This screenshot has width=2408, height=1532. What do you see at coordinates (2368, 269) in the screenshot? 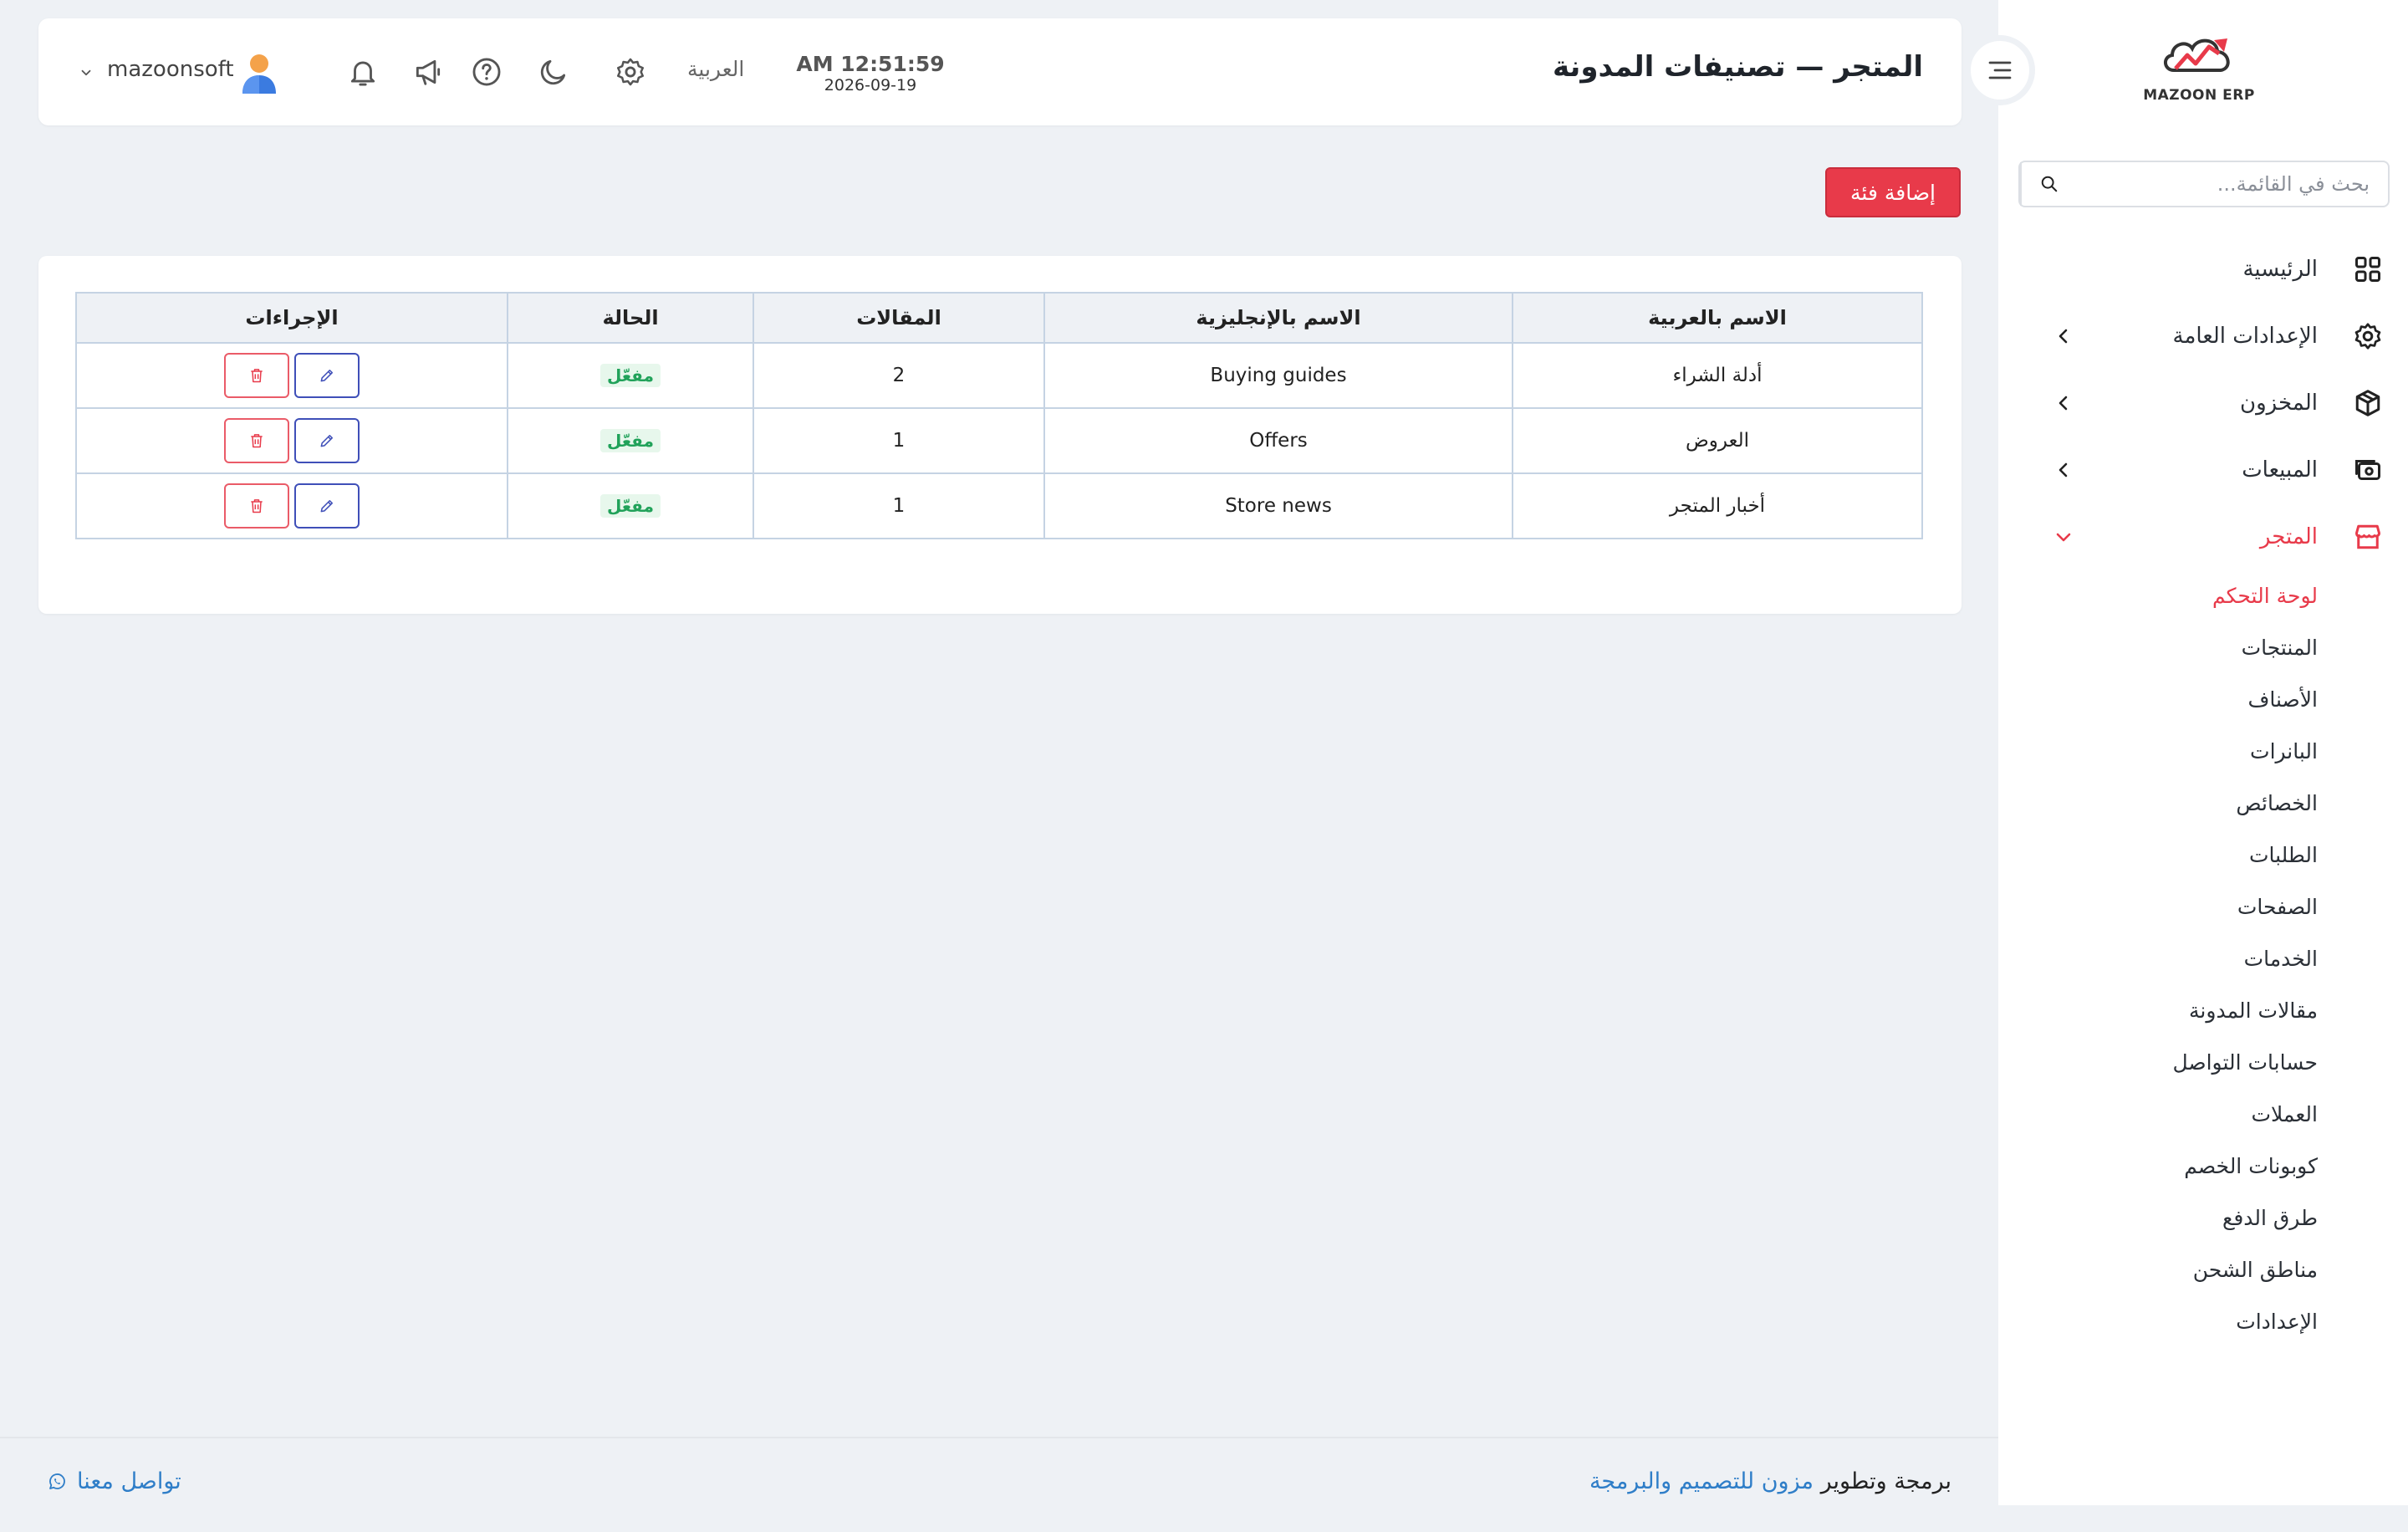
I see `grid-icon` at bounding box center [2368, 269].